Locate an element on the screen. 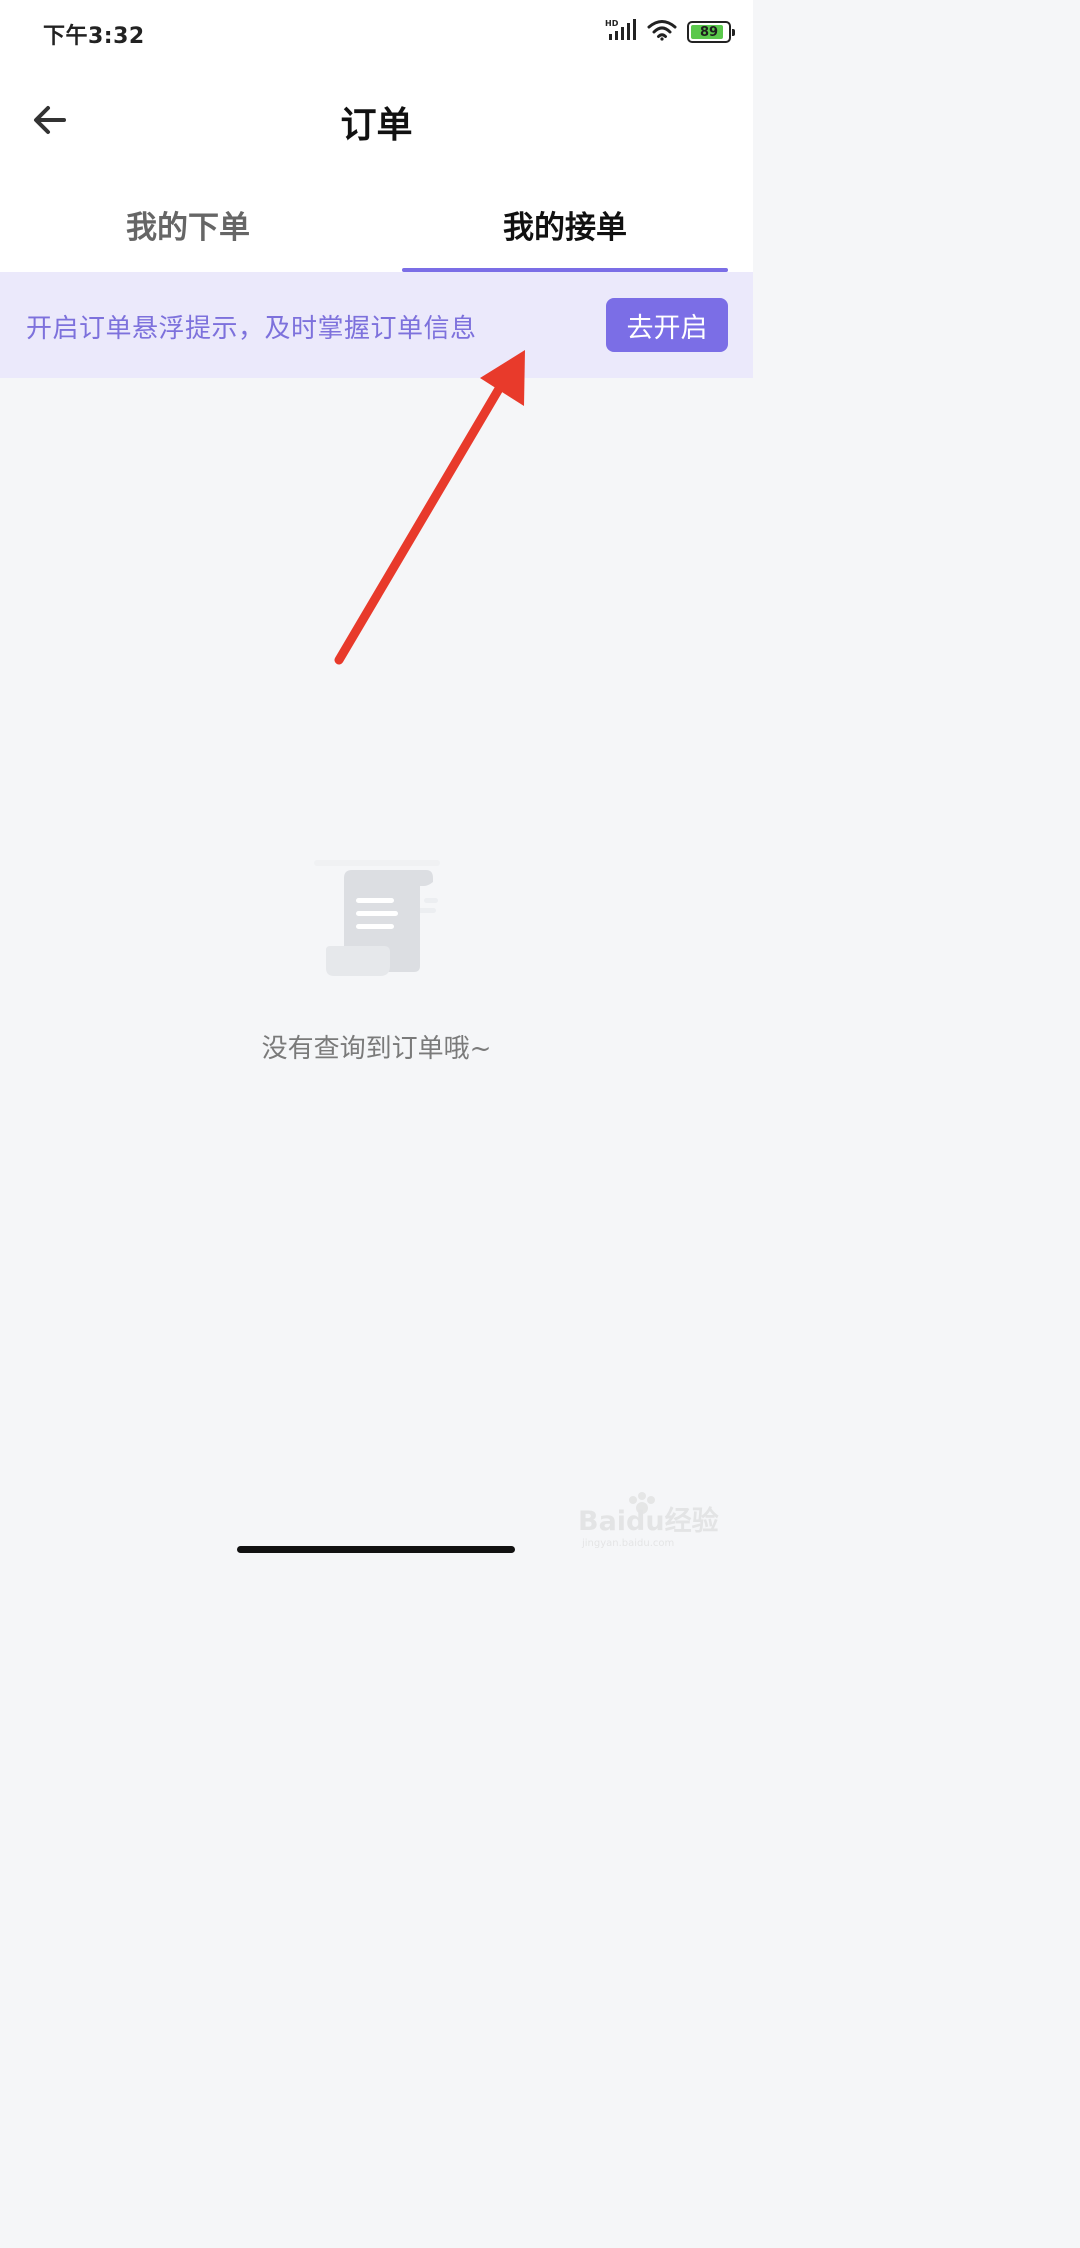 This screenshot has width=1080, height=2248. notification-banner: 开启订单悬浮提示，及时掌握订单信息 去开启 is located at coordinates (376, 325).